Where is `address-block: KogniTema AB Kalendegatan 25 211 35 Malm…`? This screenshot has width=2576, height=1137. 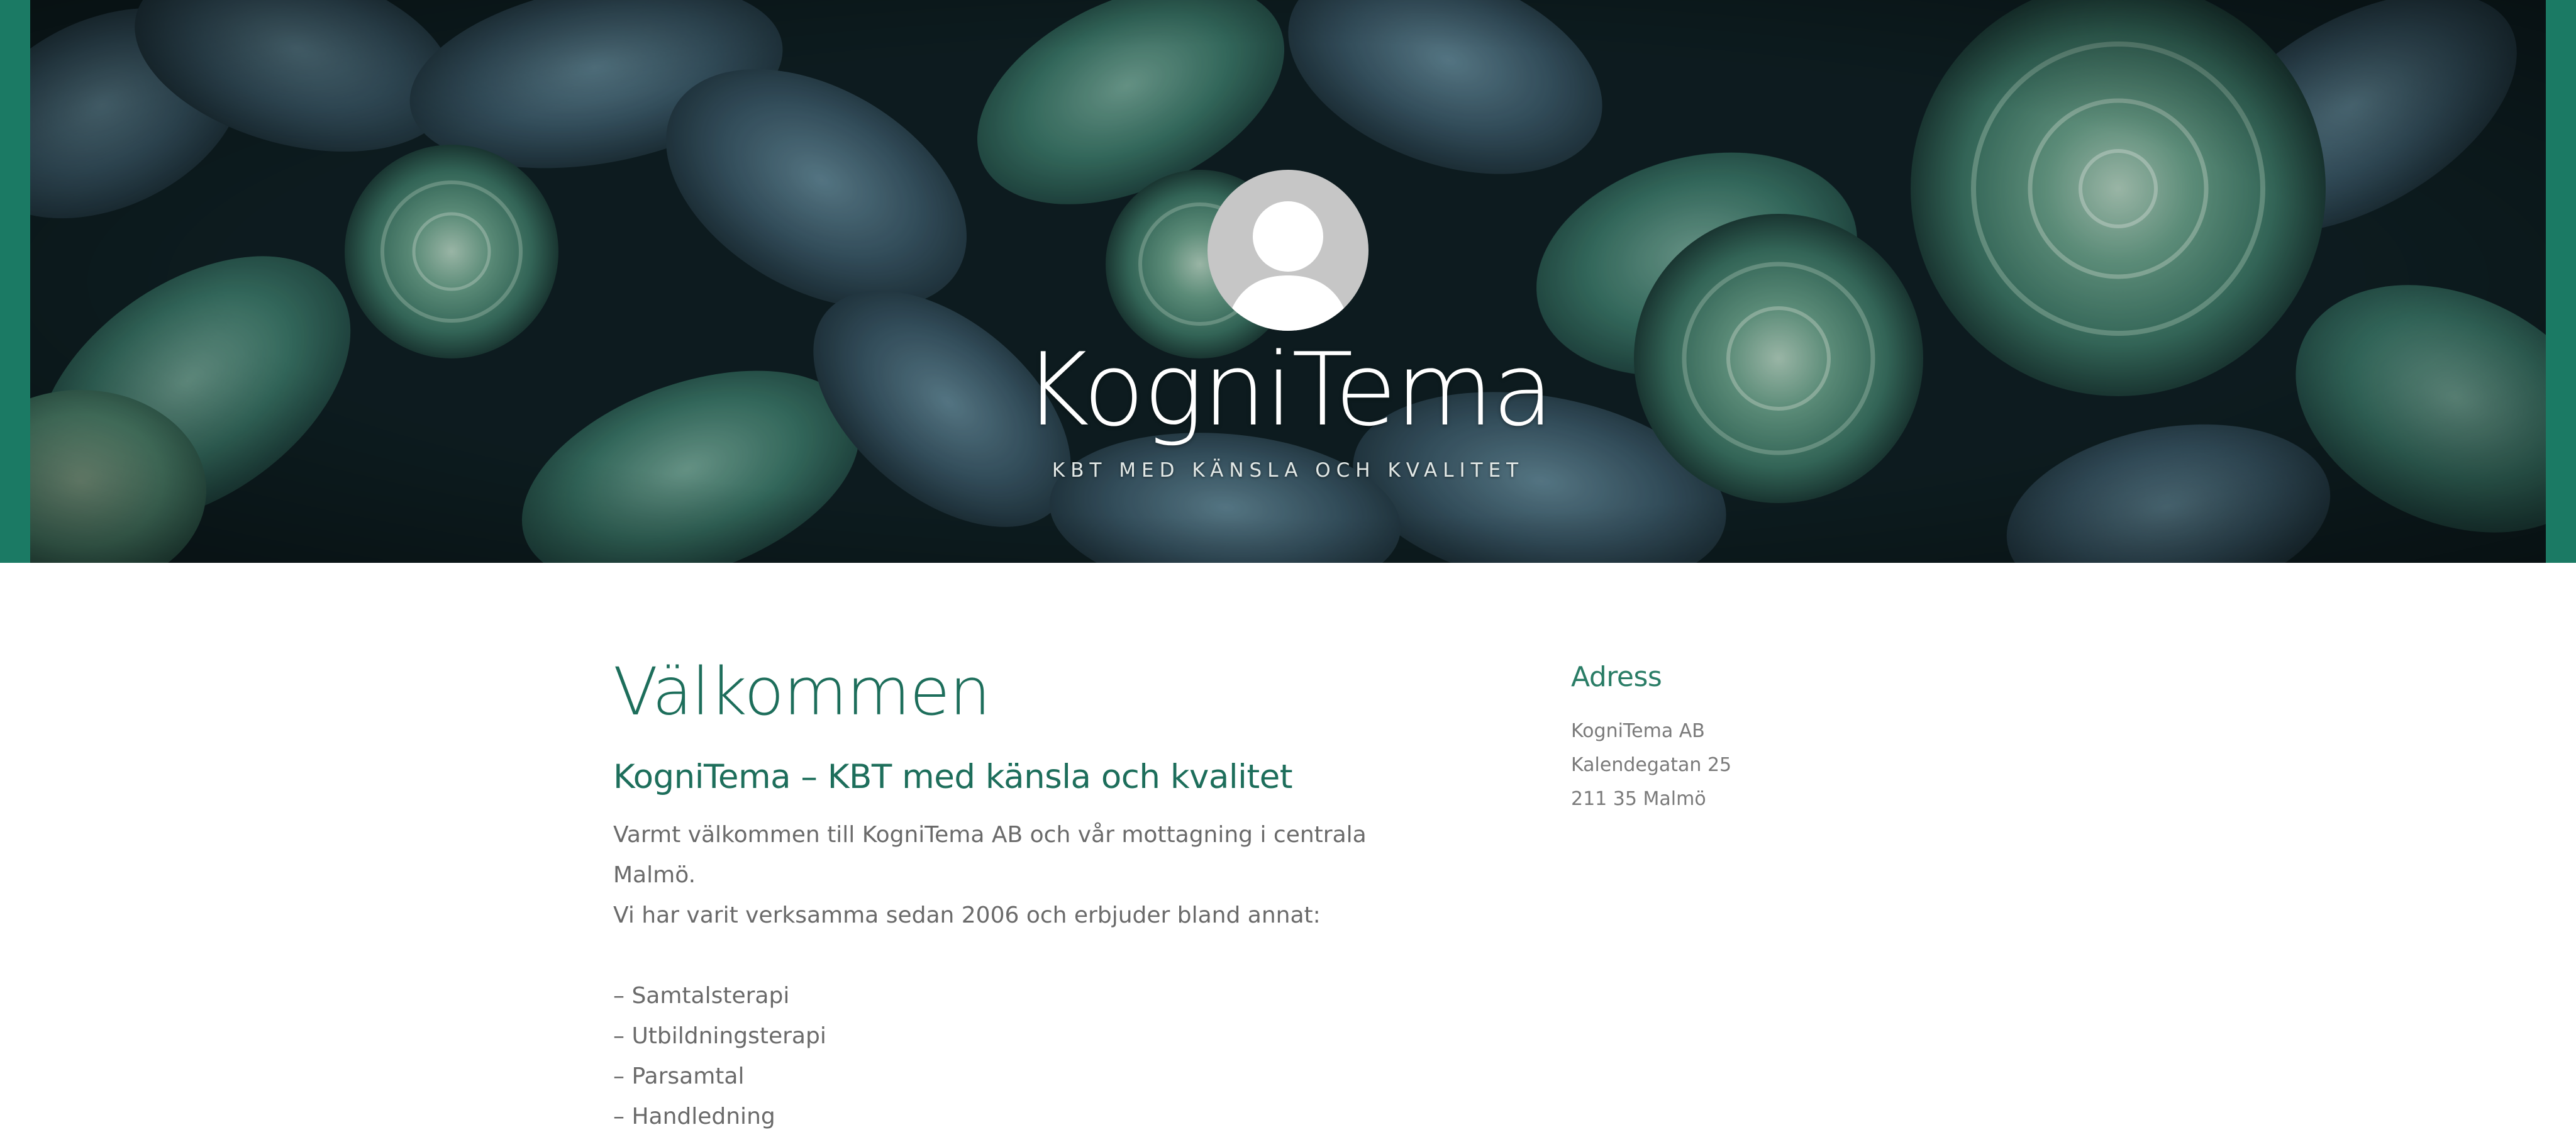 address-block: KogniTema AB Kalendegatan 25 211 35 Malm… is located at coordinates (1791, 765).